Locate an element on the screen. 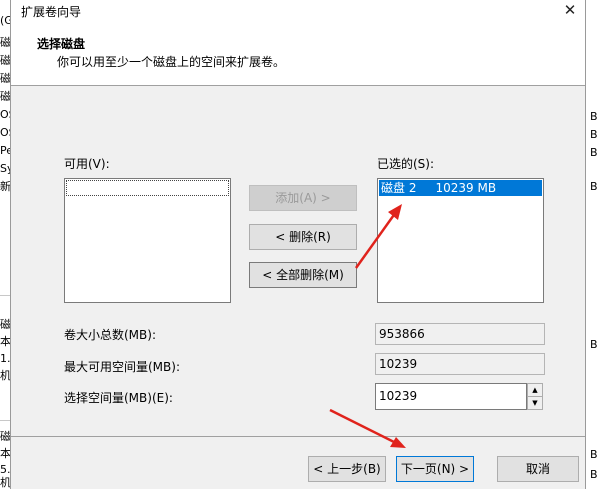 The width and height of the screenshot is (600, 489). back-button: < 上一步(B) is located at coordinates (347, 469).